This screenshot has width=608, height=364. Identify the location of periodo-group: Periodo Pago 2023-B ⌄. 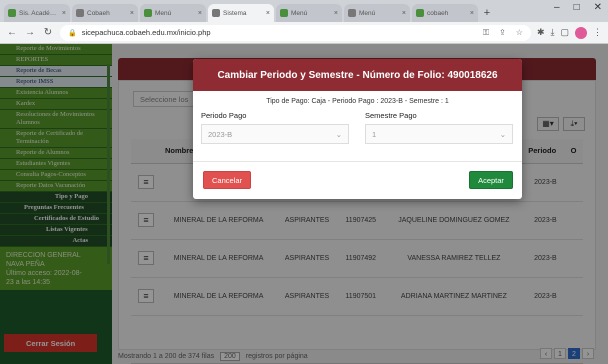
(275, 127).